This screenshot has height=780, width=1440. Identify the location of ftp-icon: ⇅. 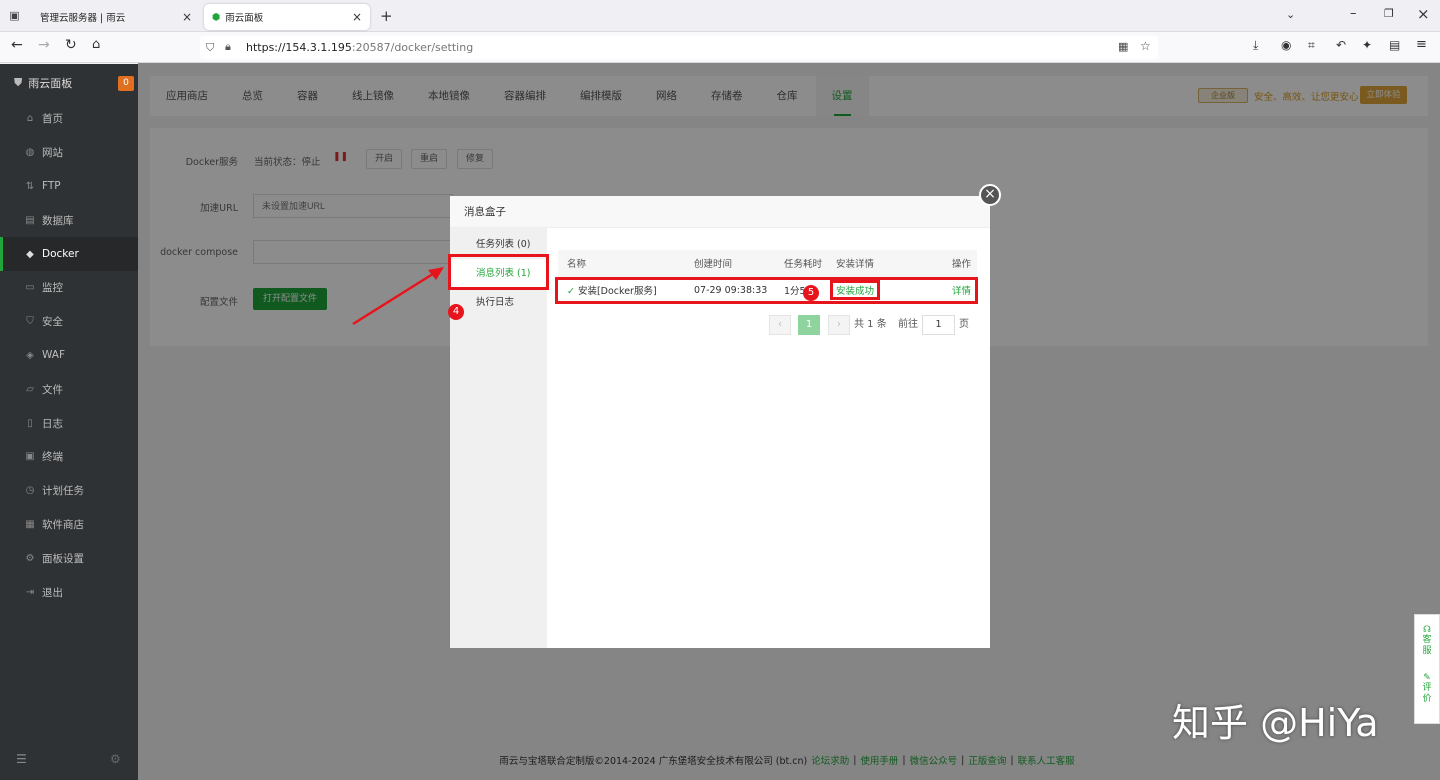
(30, 186).